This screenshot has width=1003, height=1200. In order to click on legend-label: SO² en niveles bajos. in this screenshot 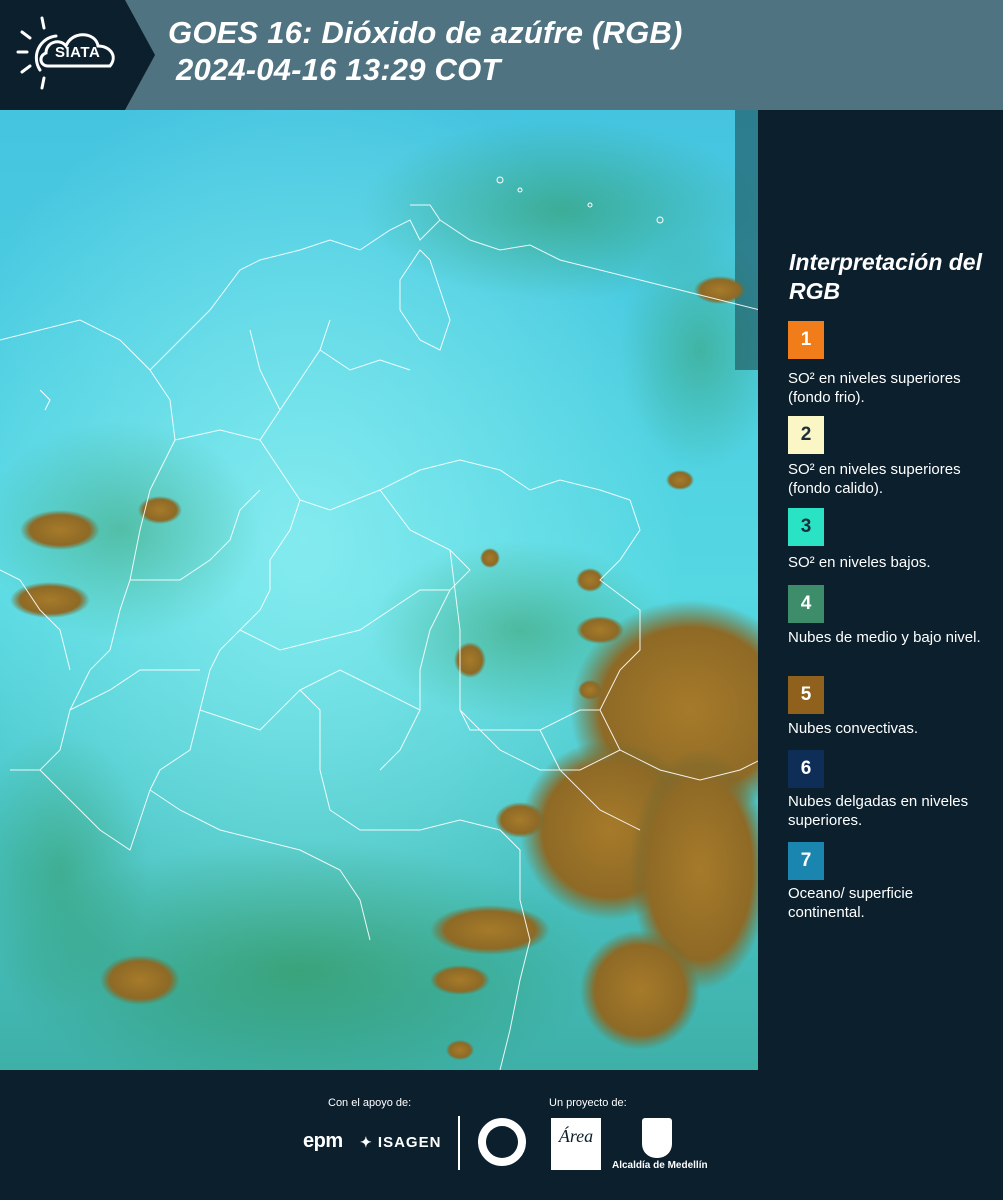, I will do `click(859, 562)`.